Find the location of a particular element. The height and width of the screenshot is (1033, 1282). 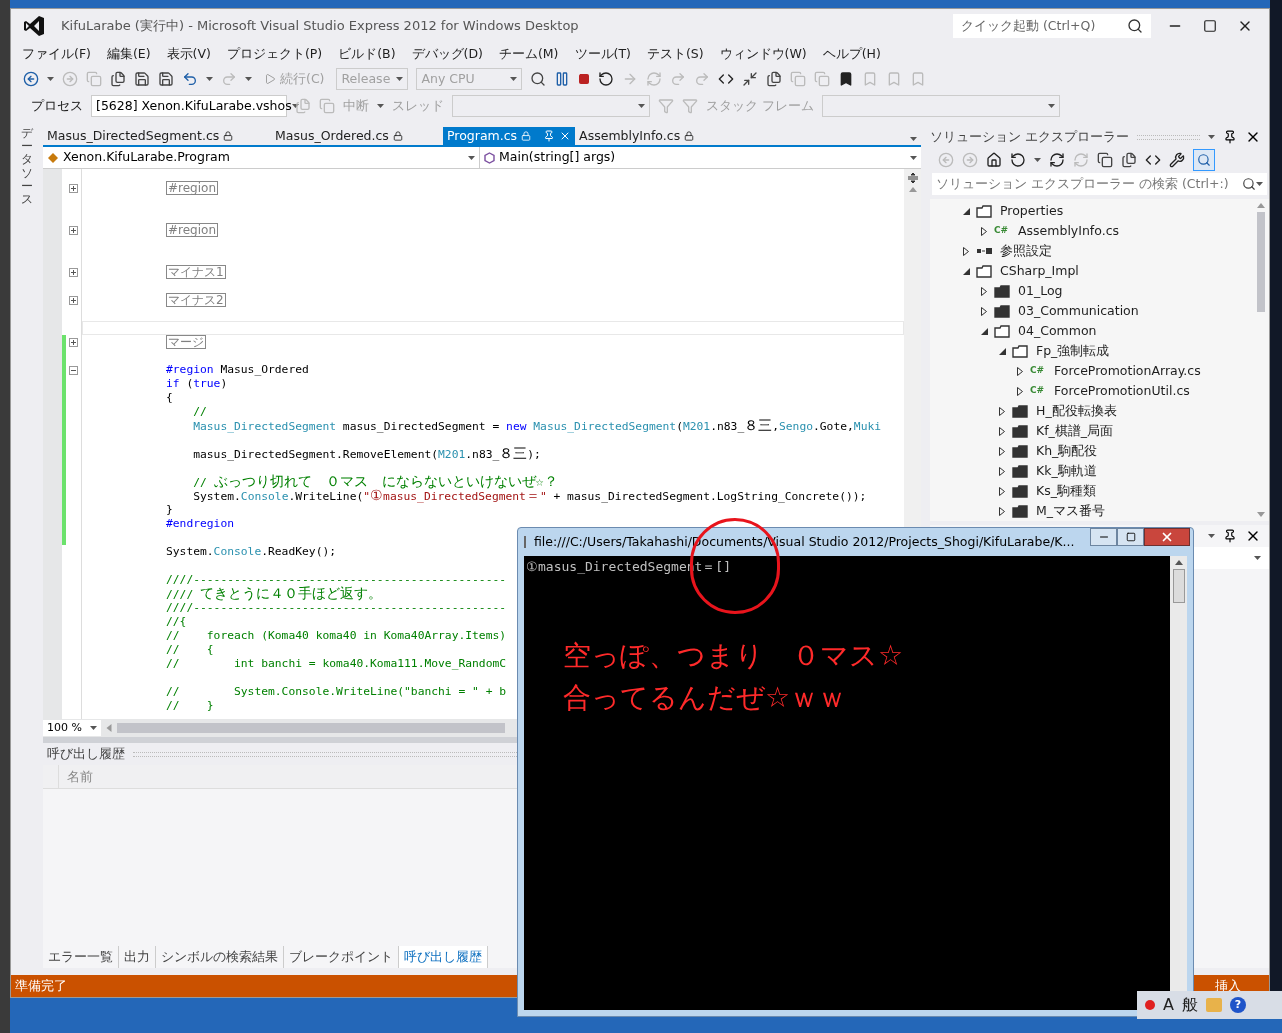

scroll-down-icon is located at coordinates (1260, 514).